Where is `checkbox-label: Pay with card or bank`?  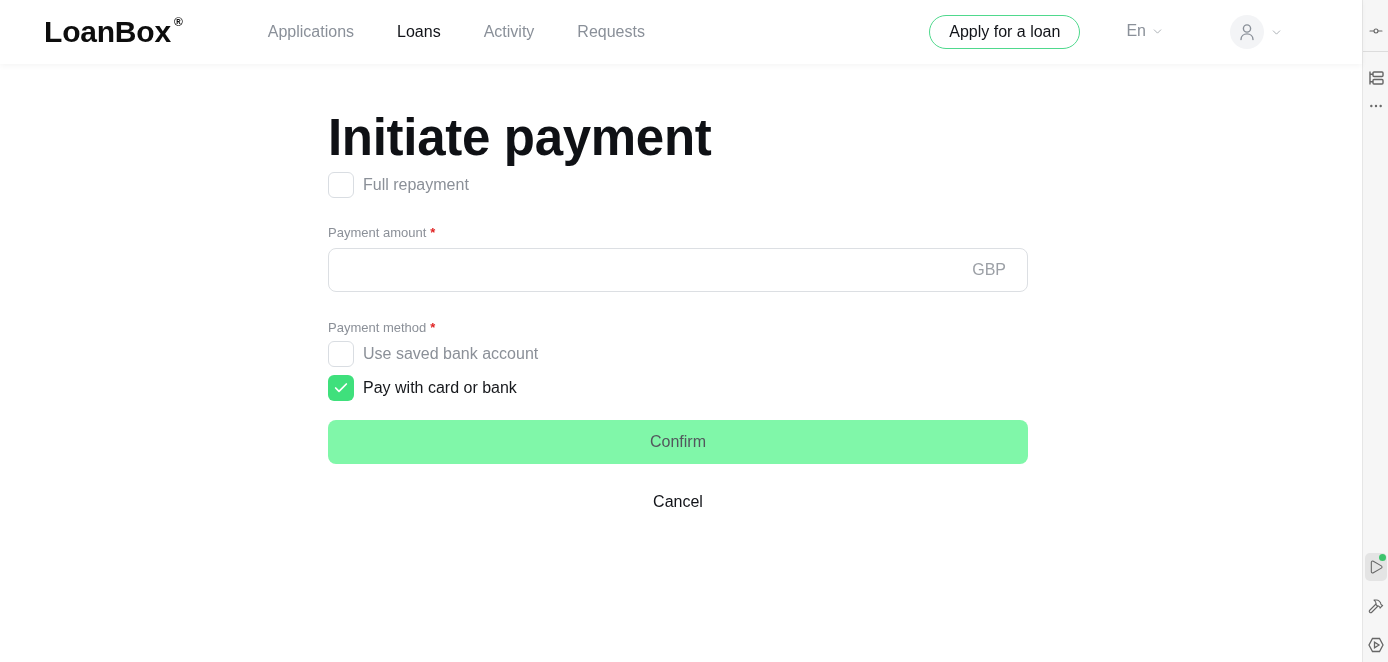 checkbox-label: Pay with card or bank is located at coordinates (440, 388).